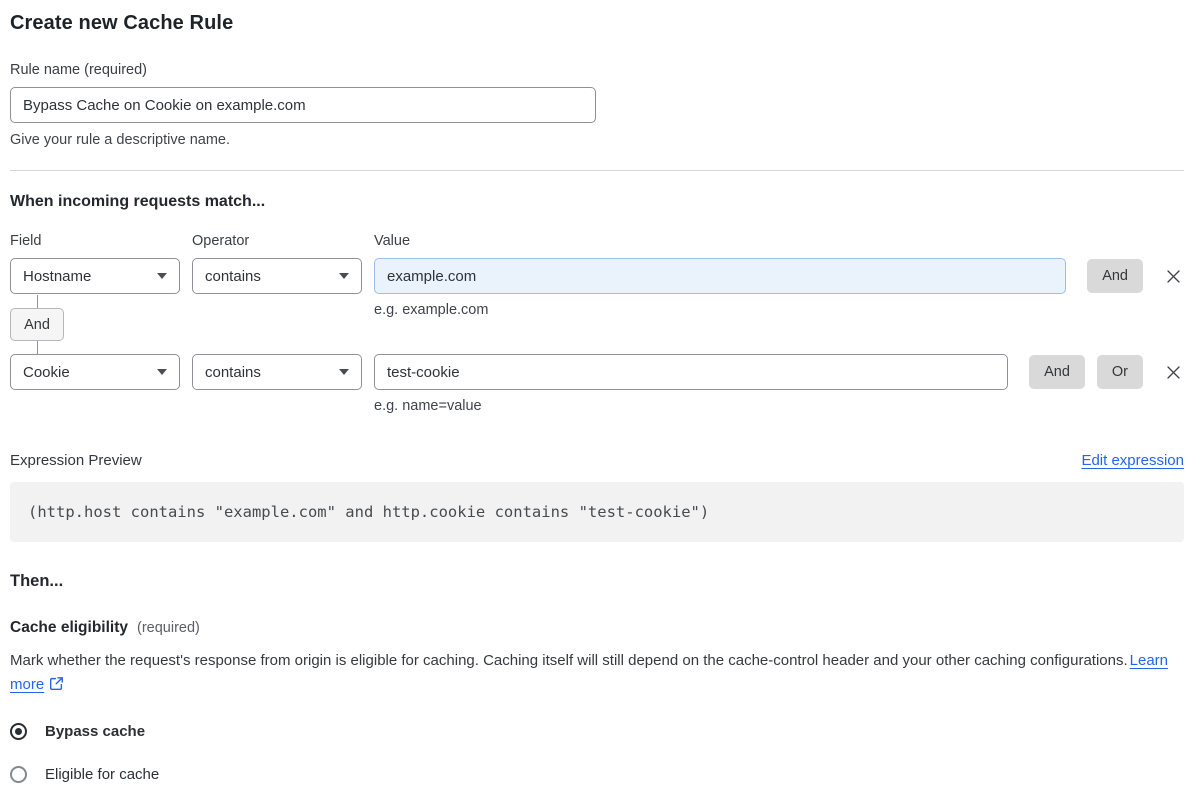 Image resolution: width=1200 pixels, height=793 pixels. I want to click on value-column-1: e.g. example.com, so click(720, 288).